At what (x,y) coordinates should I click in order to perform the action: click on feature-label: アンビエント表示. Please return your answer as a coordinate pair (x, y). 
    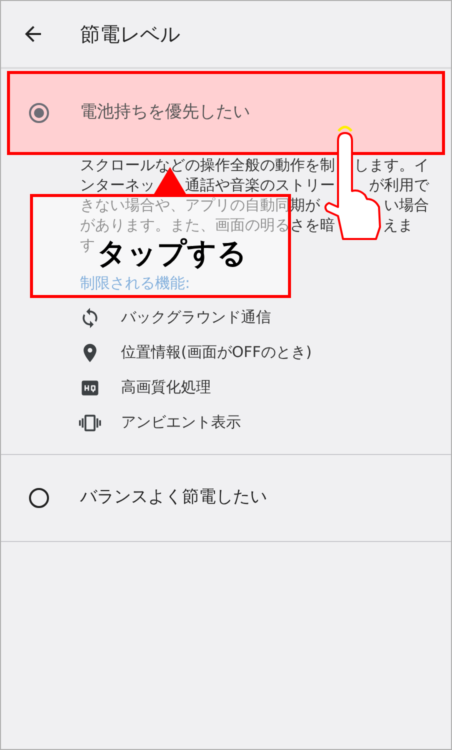
    Looking at the image, I should click on (181, 423).